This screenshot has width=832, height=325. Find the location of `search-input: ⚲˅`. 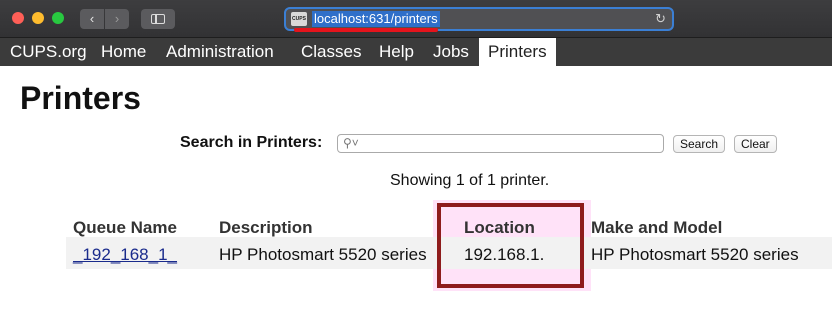

search-input: ⚲˅ is located at coordinates (500, 143).